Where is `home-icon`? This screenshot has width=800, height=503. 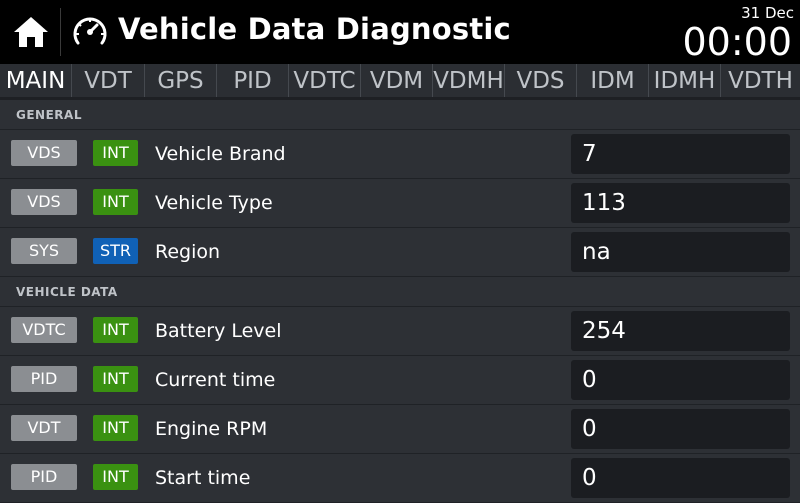
home-icon is located at coordinates (31, 32).